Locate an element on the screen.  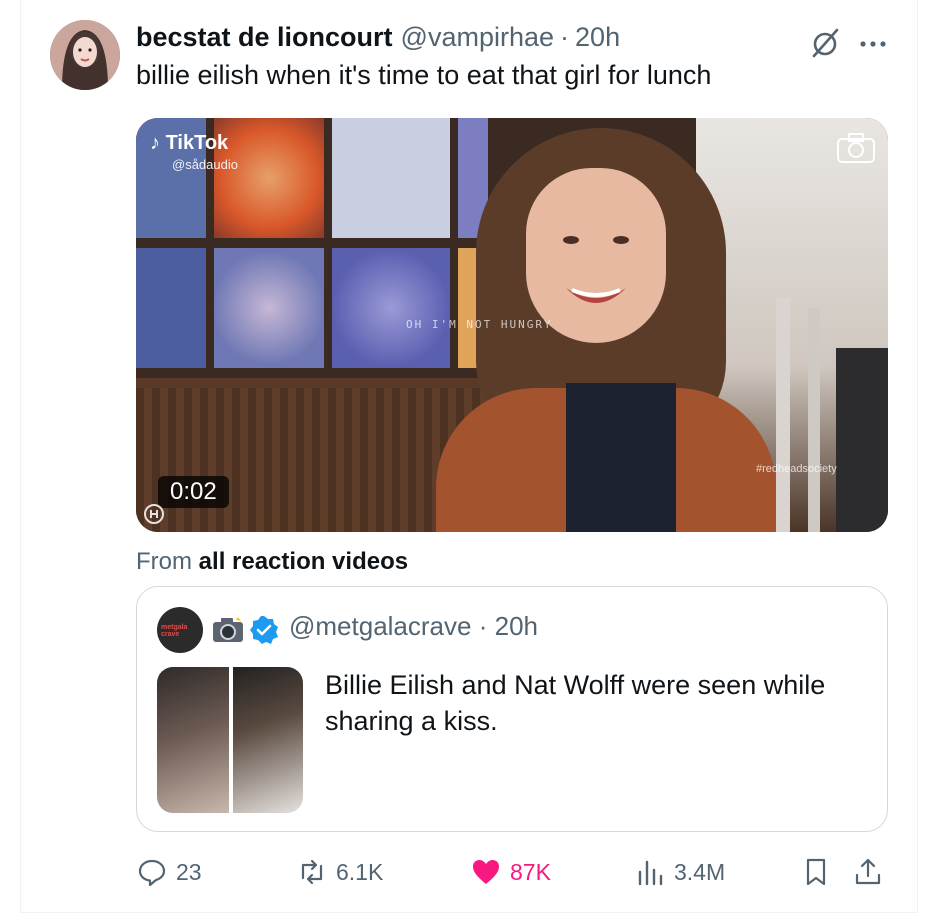
tiktok-username: @sådaudio is located at coordinates (205, 164).